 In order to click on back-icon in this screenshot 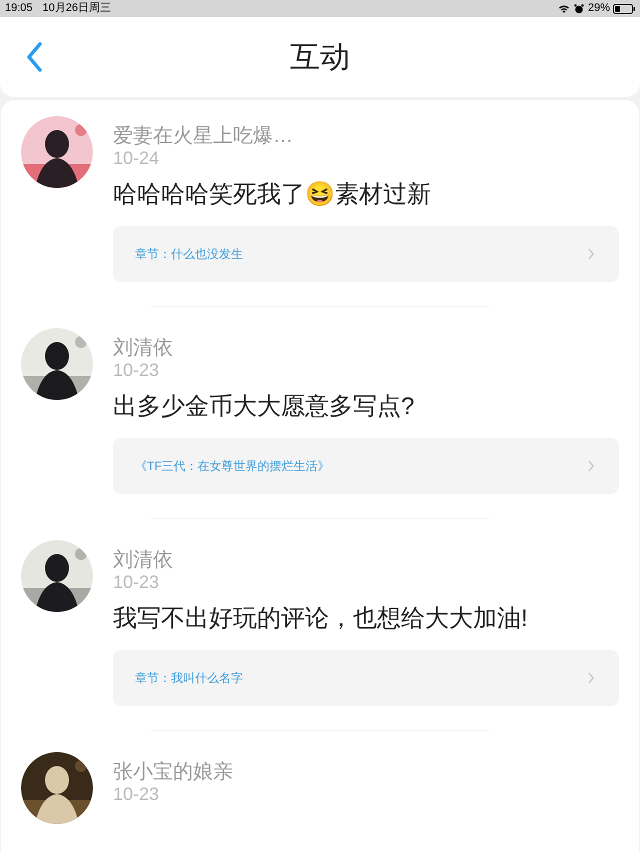, I will do `click(34, 57)`.